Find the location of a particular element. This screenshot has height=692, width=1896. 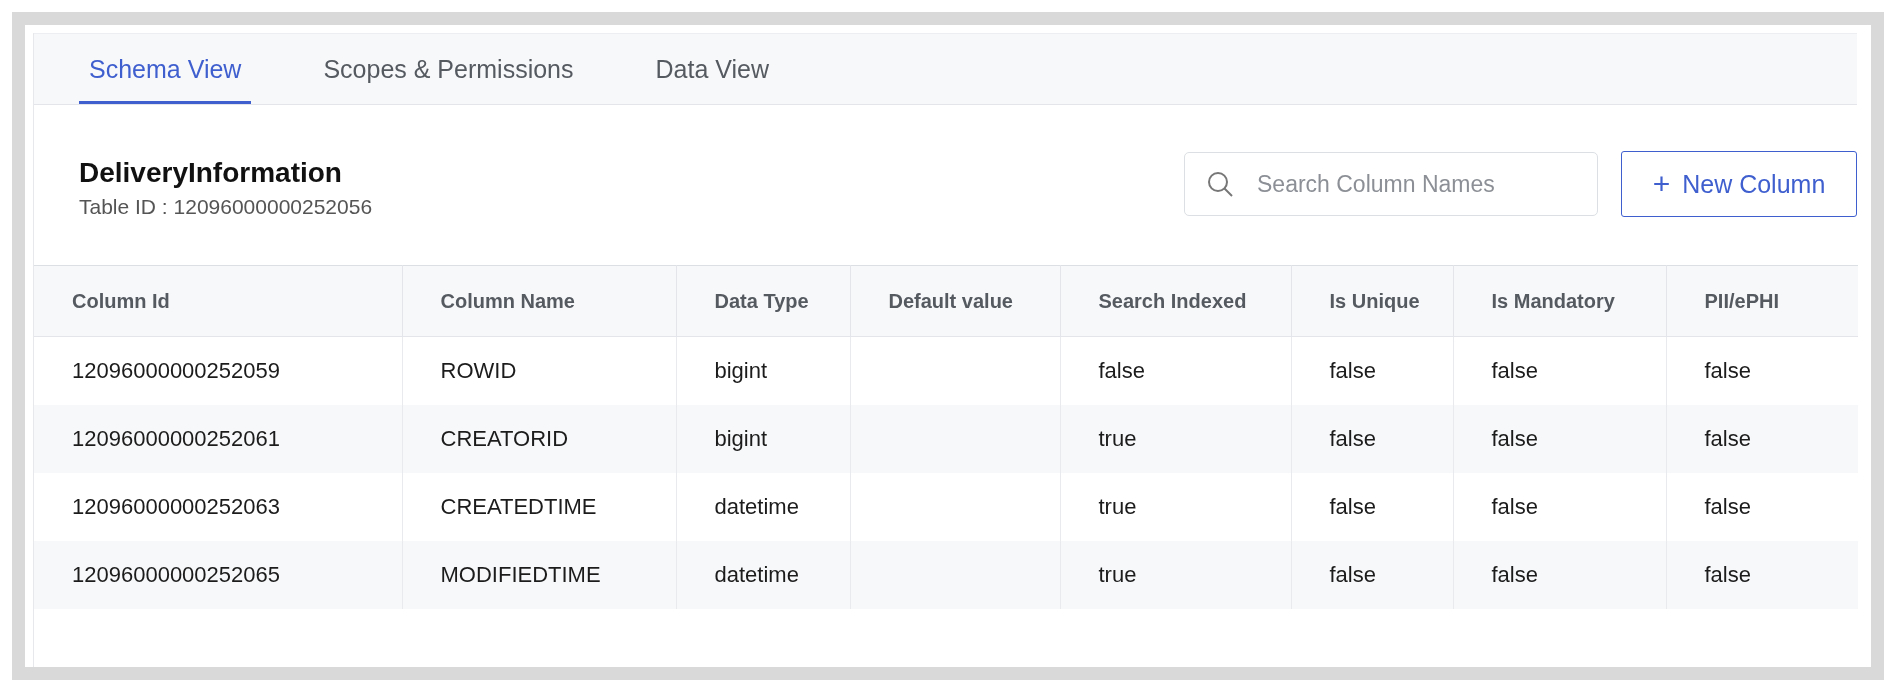

table-cell: 12096000000252063 is located at coordinates (218, 507).